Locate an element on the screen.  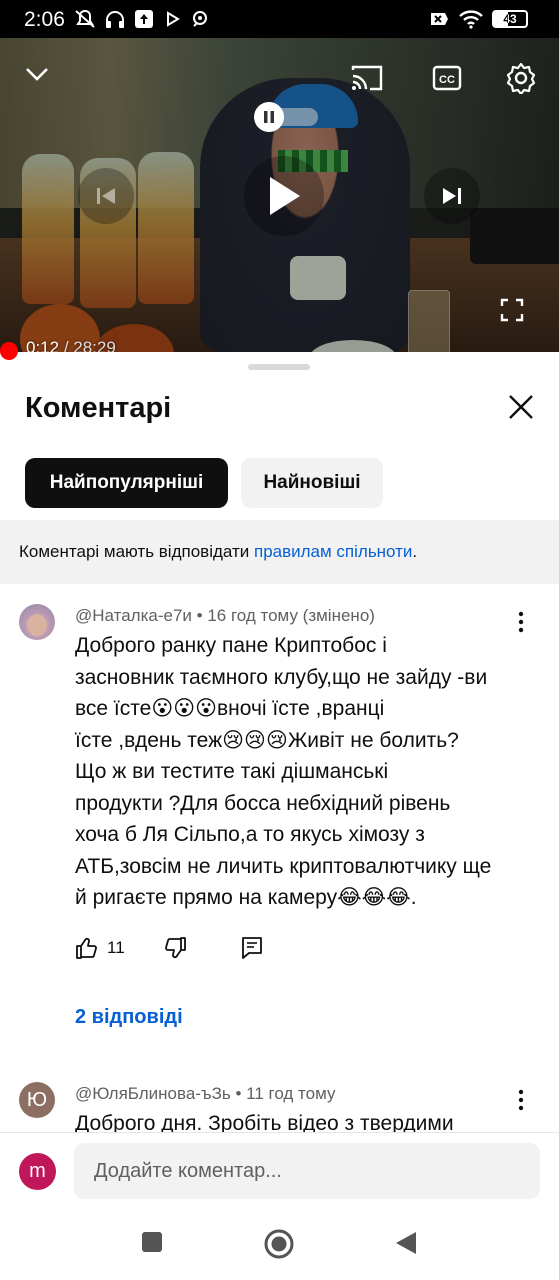
thumbs-down-icon is located at coordinates (175, 948).